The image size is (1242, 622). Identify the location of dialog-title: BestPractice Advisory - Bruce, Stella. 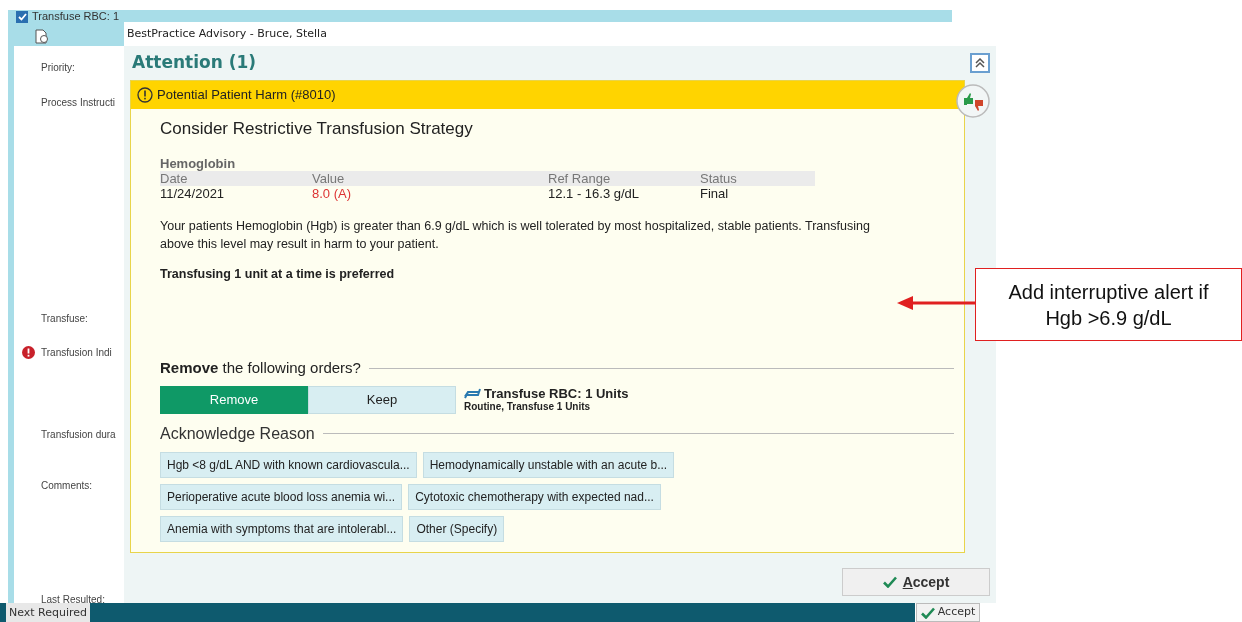
(227, 33).